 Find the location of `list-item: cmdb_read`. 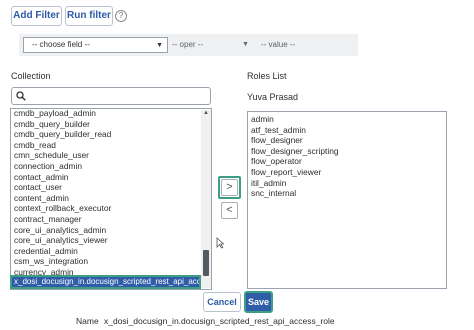

list-item: cmdb_read is located at coordinates (106, 145).